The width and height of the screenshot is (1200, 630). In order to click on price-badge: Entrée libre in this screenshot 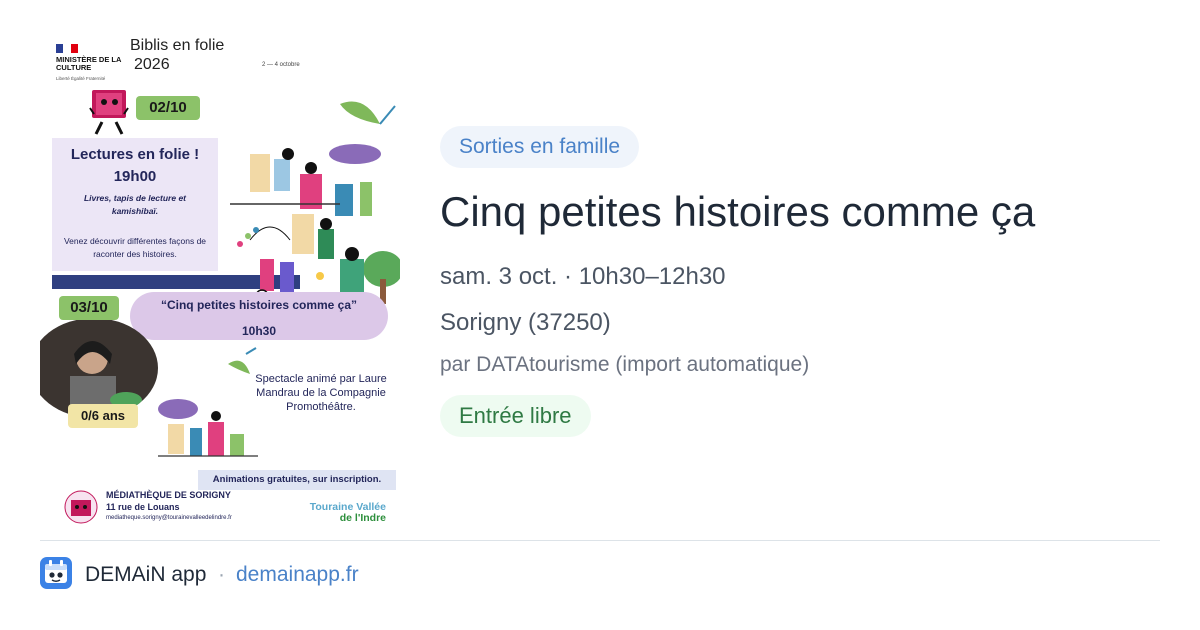, I will do `click(515, 416)`.